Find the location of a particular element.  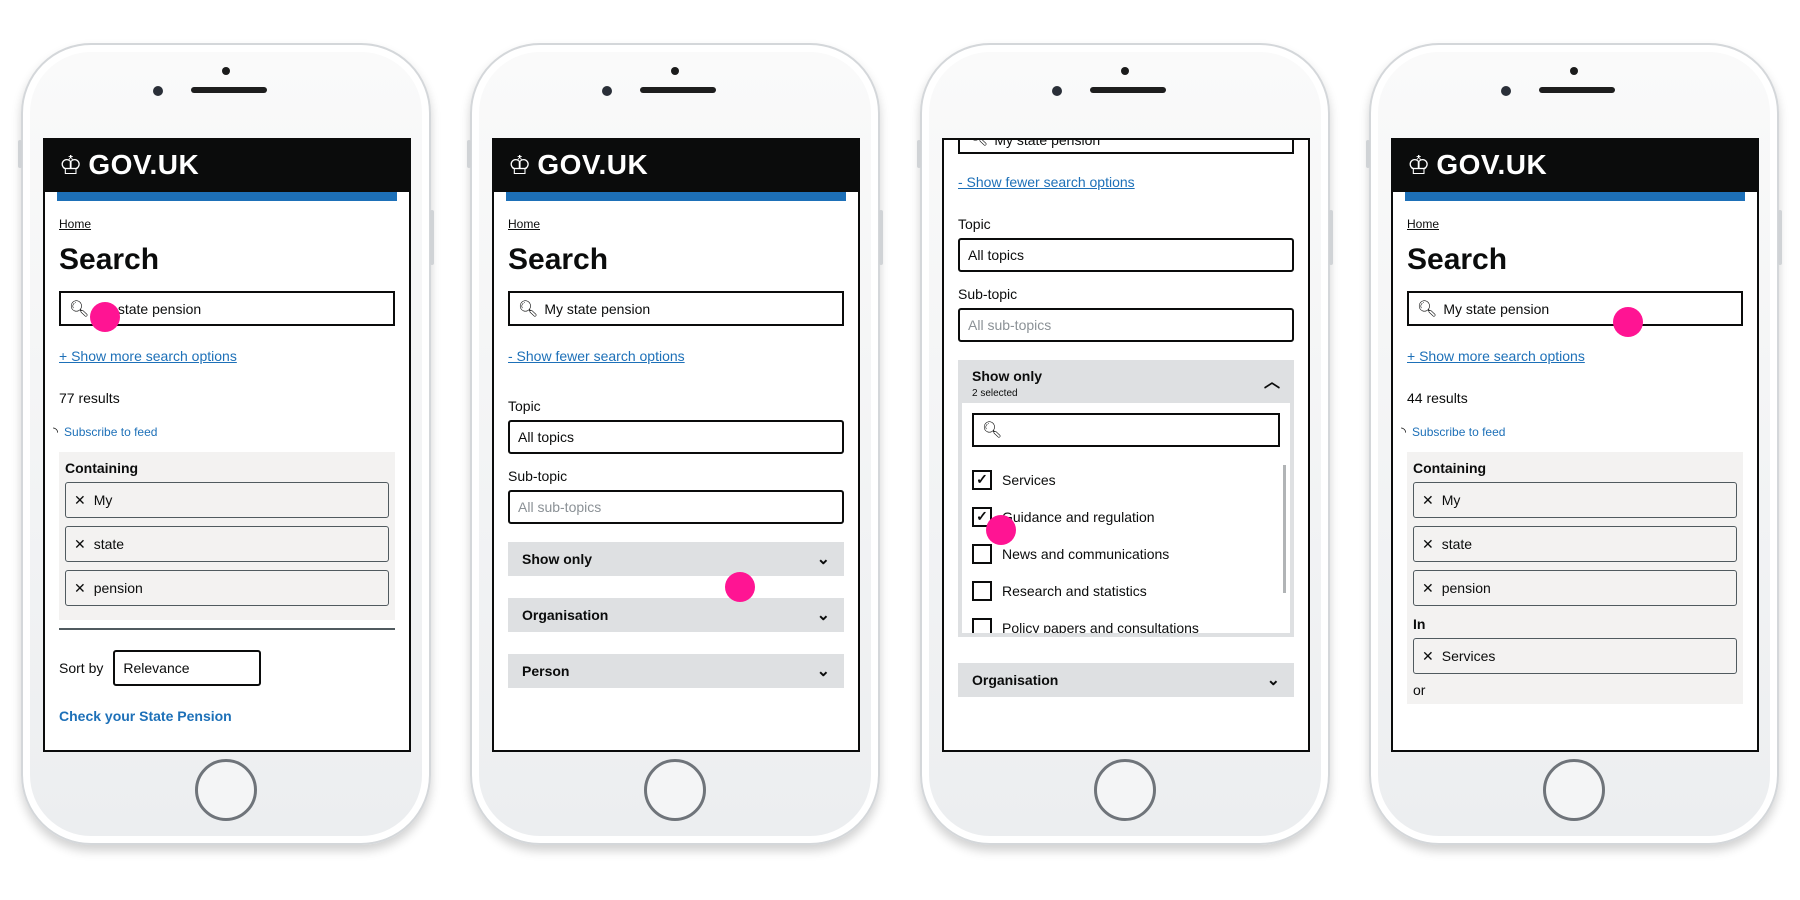

option-label: News and communications is located at coordinates (1086, 553).